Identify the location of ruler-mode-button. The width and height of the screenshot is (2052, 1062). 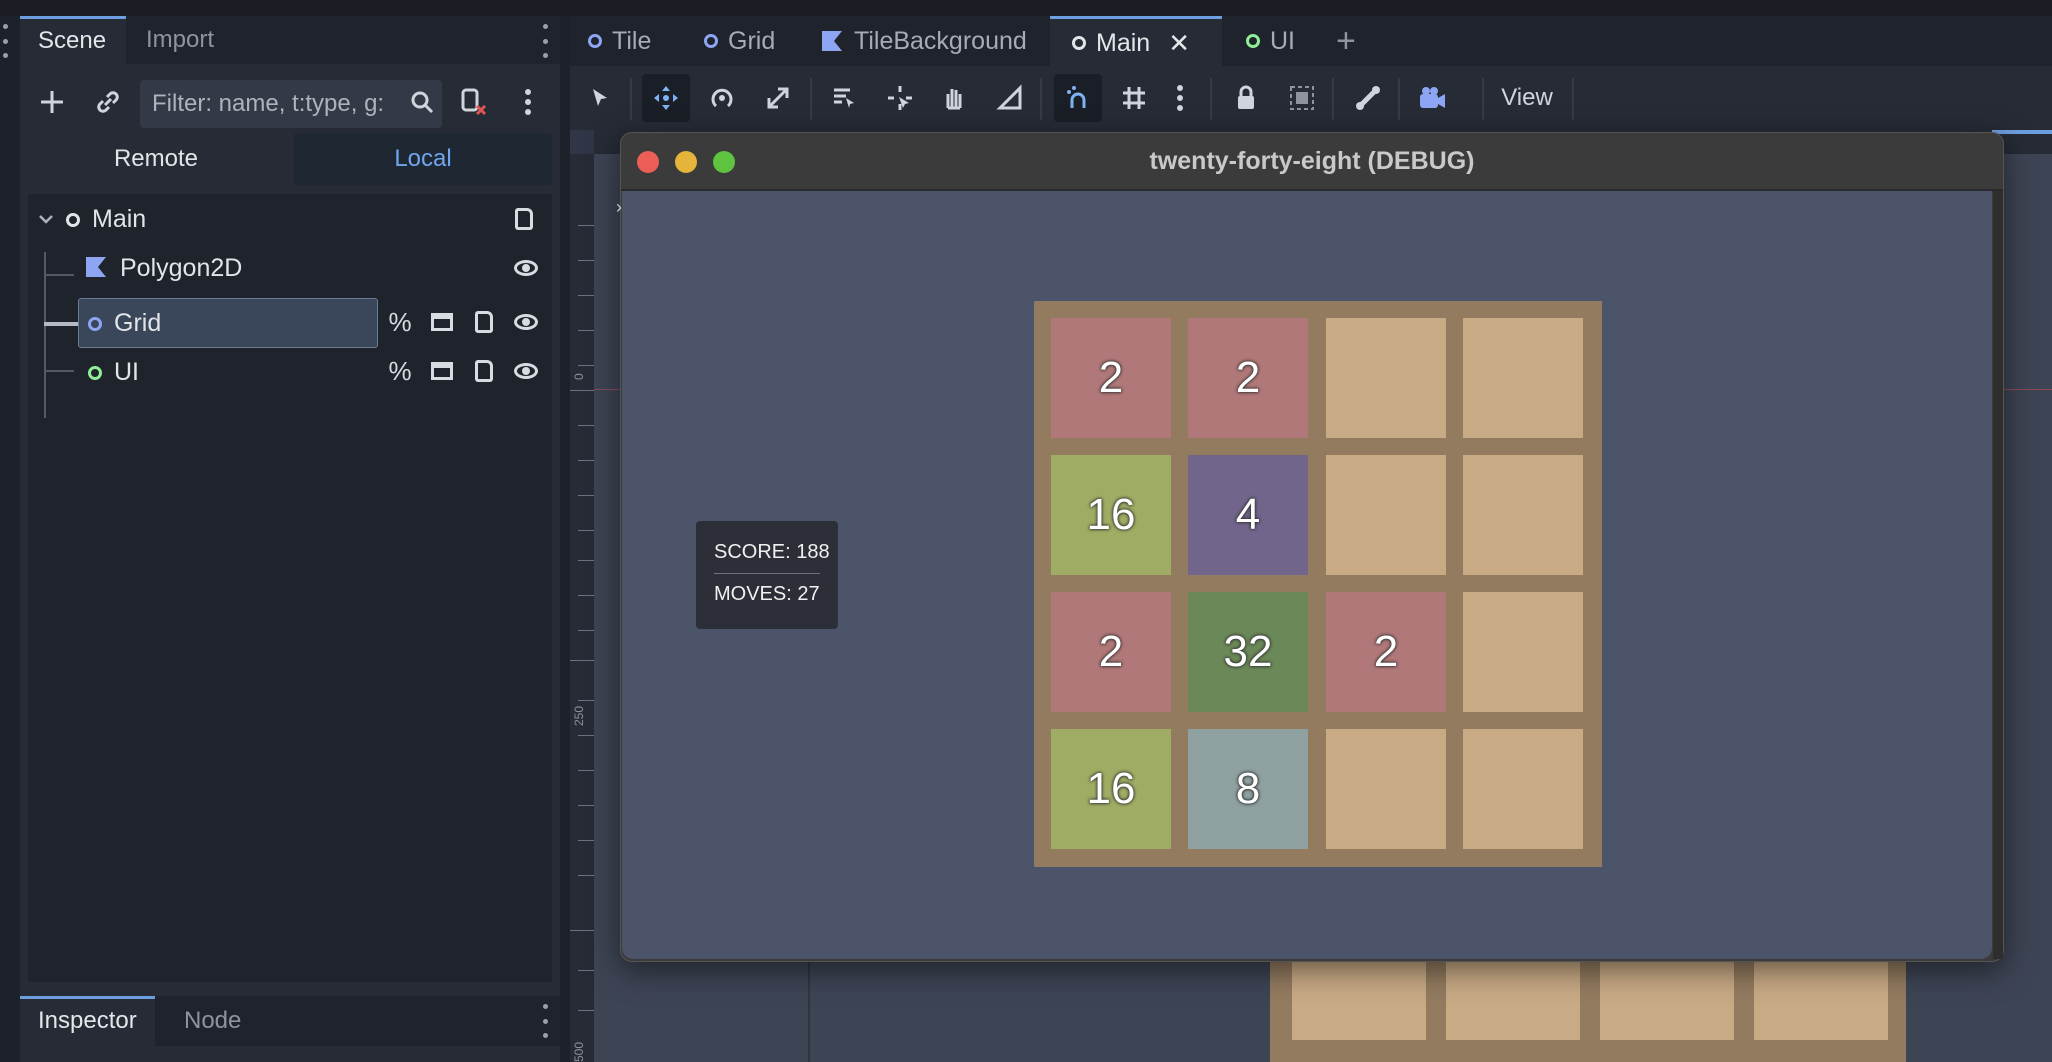
(1010, 98).